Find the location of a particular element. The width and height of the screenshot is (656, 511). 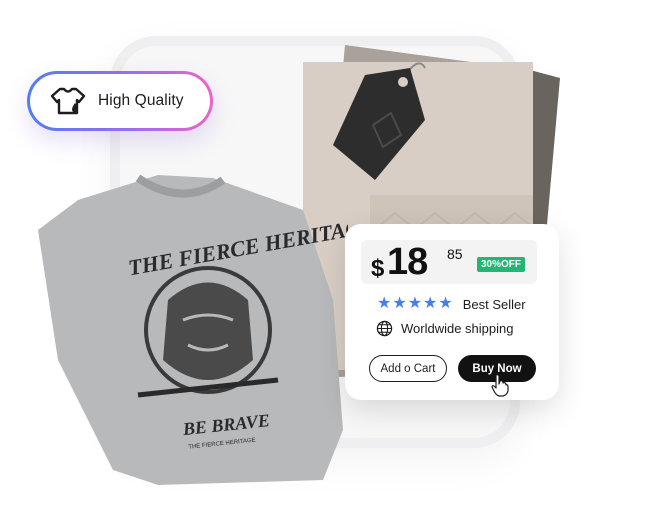

add-to-cart-button: Add o Cart is located at coordinates (408, 368).